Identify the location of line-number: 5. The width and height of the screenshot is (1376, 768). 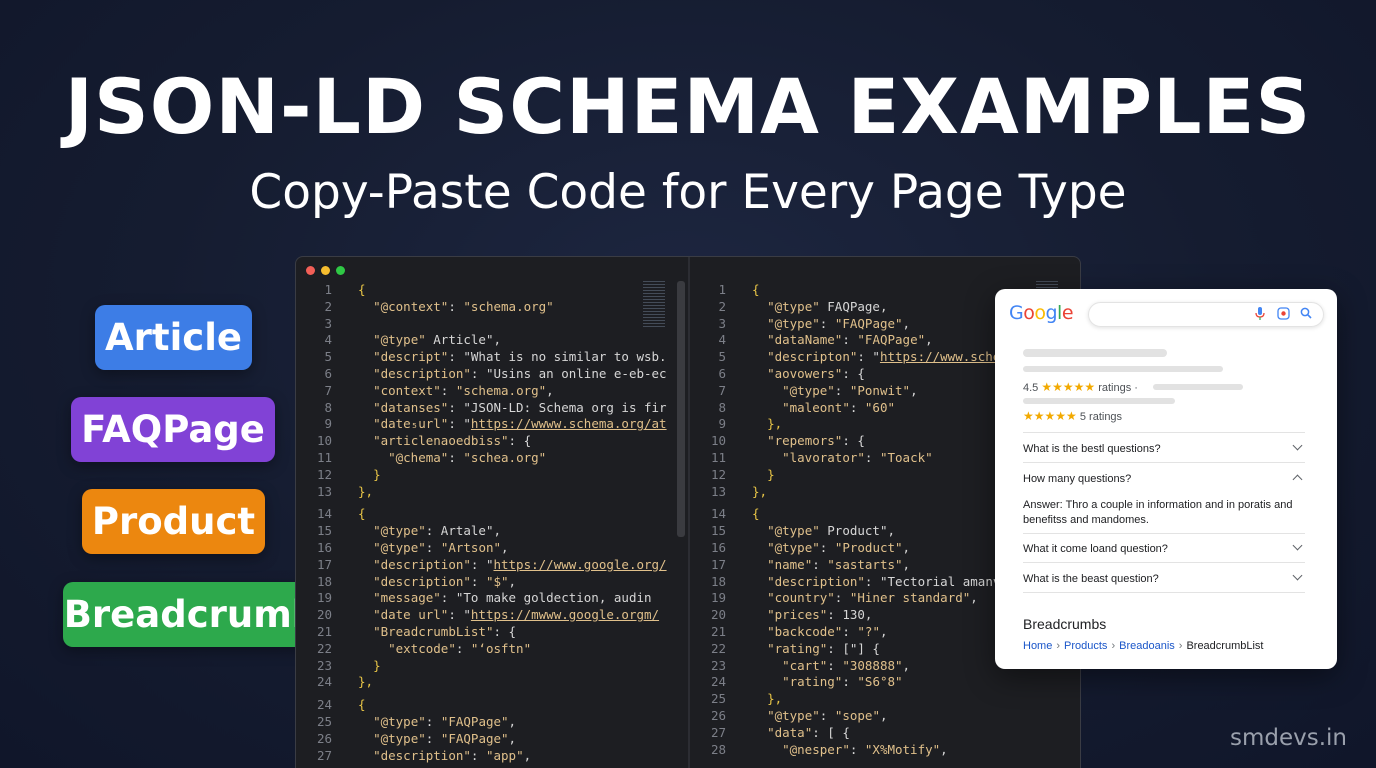
(328, 357).